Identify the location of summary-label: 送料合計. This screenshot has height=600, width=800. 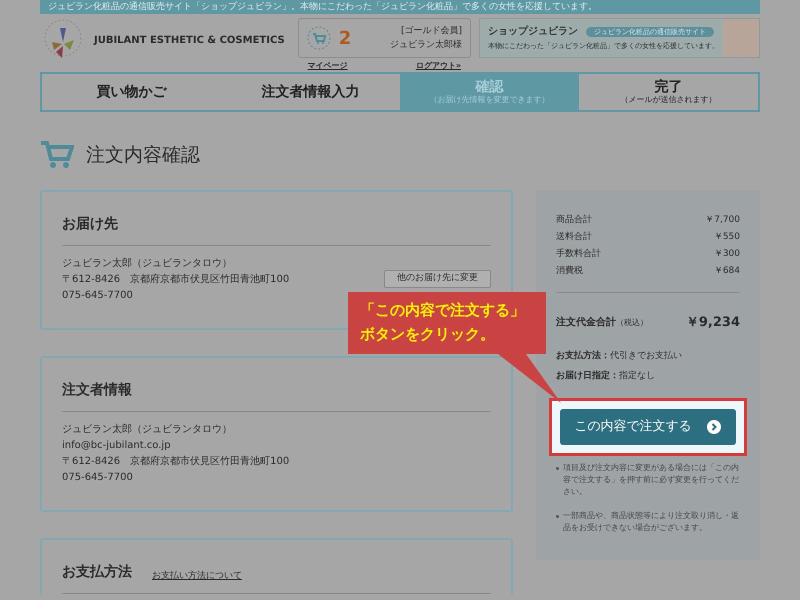
(574, 237).